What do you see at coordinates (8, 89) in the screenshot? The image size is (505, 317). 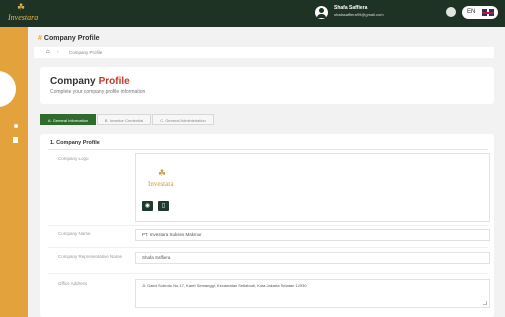 I see `sidebar-toggle` at bounding box center [8, 89].